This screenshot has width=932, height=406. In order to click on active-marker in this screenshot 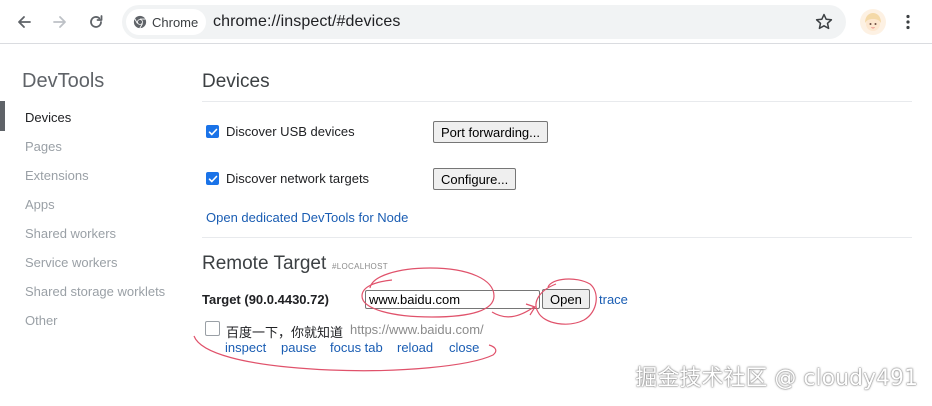, I will do `click(2, 116)`.